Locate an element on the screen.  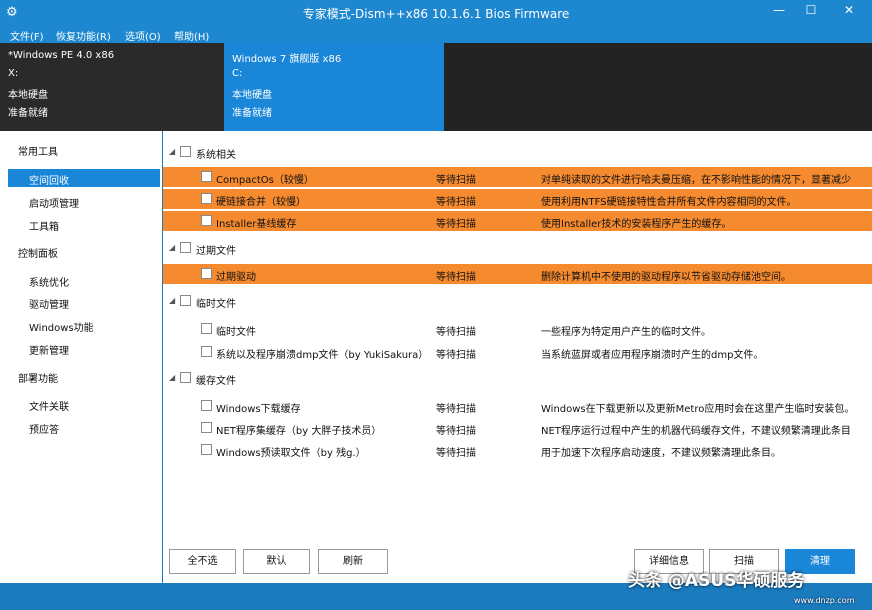
sidebar-group-control: 控制面板 is located at coordinates (38, 254).